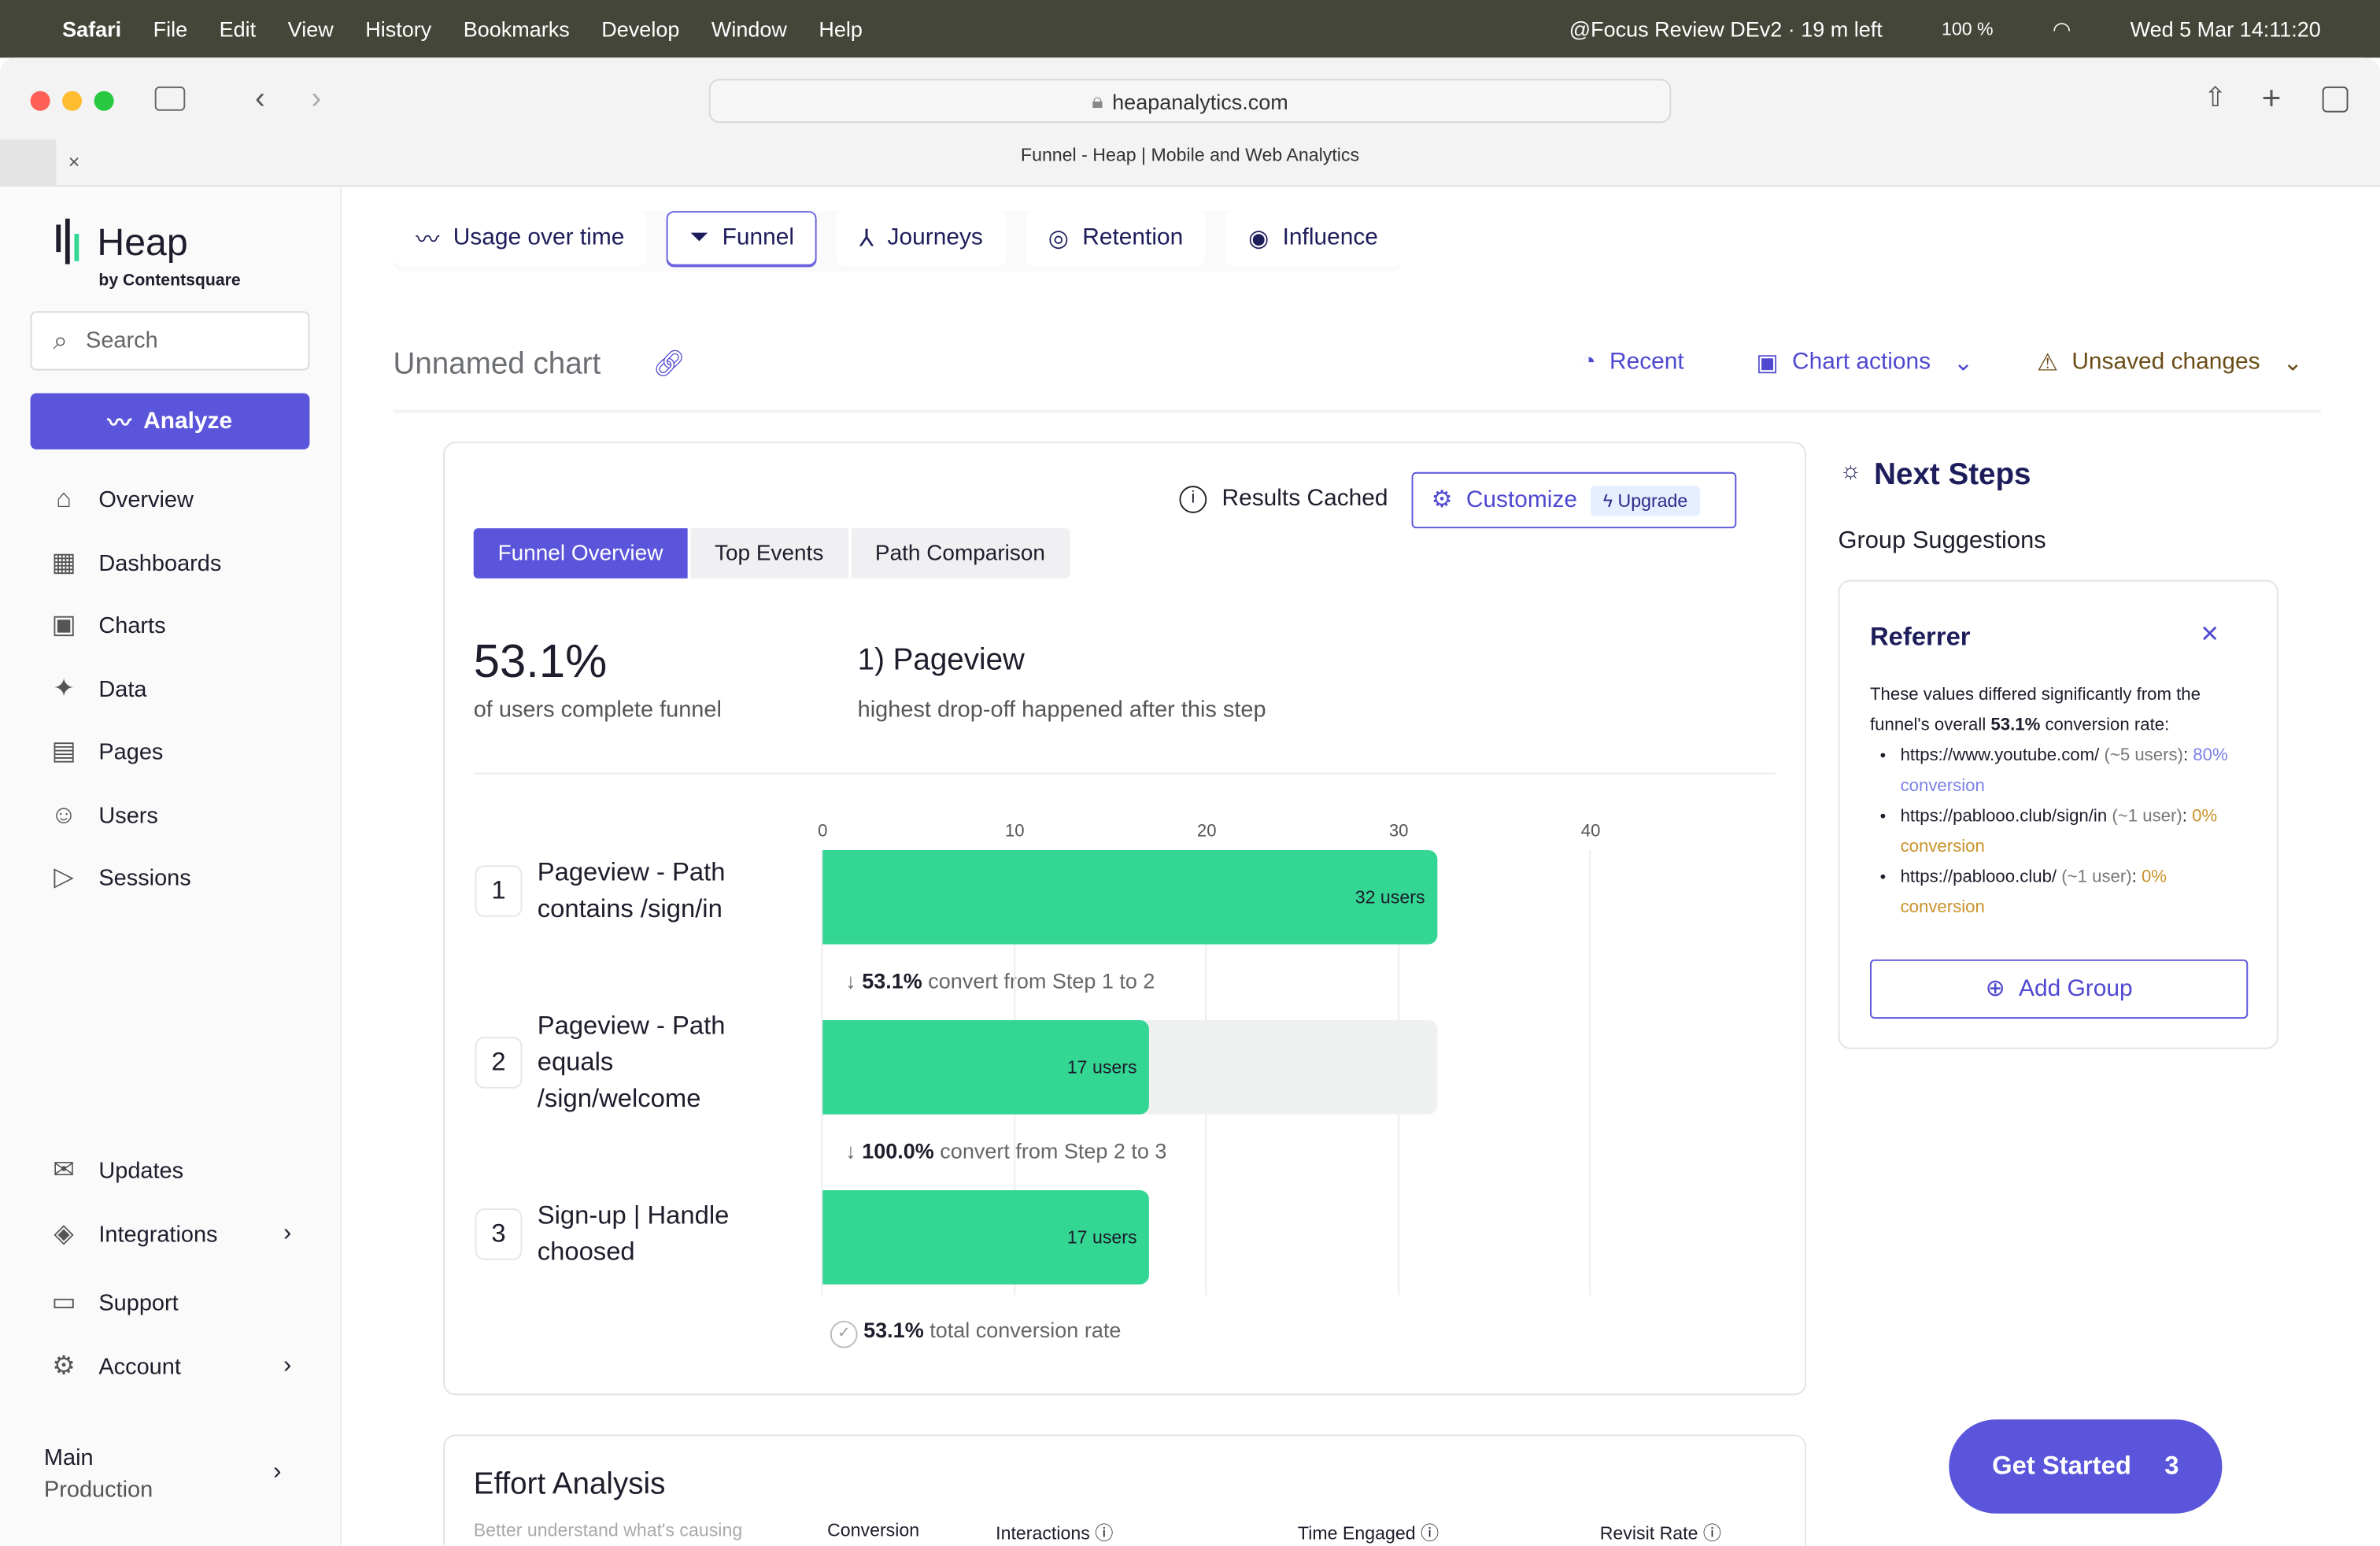  I want to click on analyze-button: 〰 Analyze, so click(170, 421).